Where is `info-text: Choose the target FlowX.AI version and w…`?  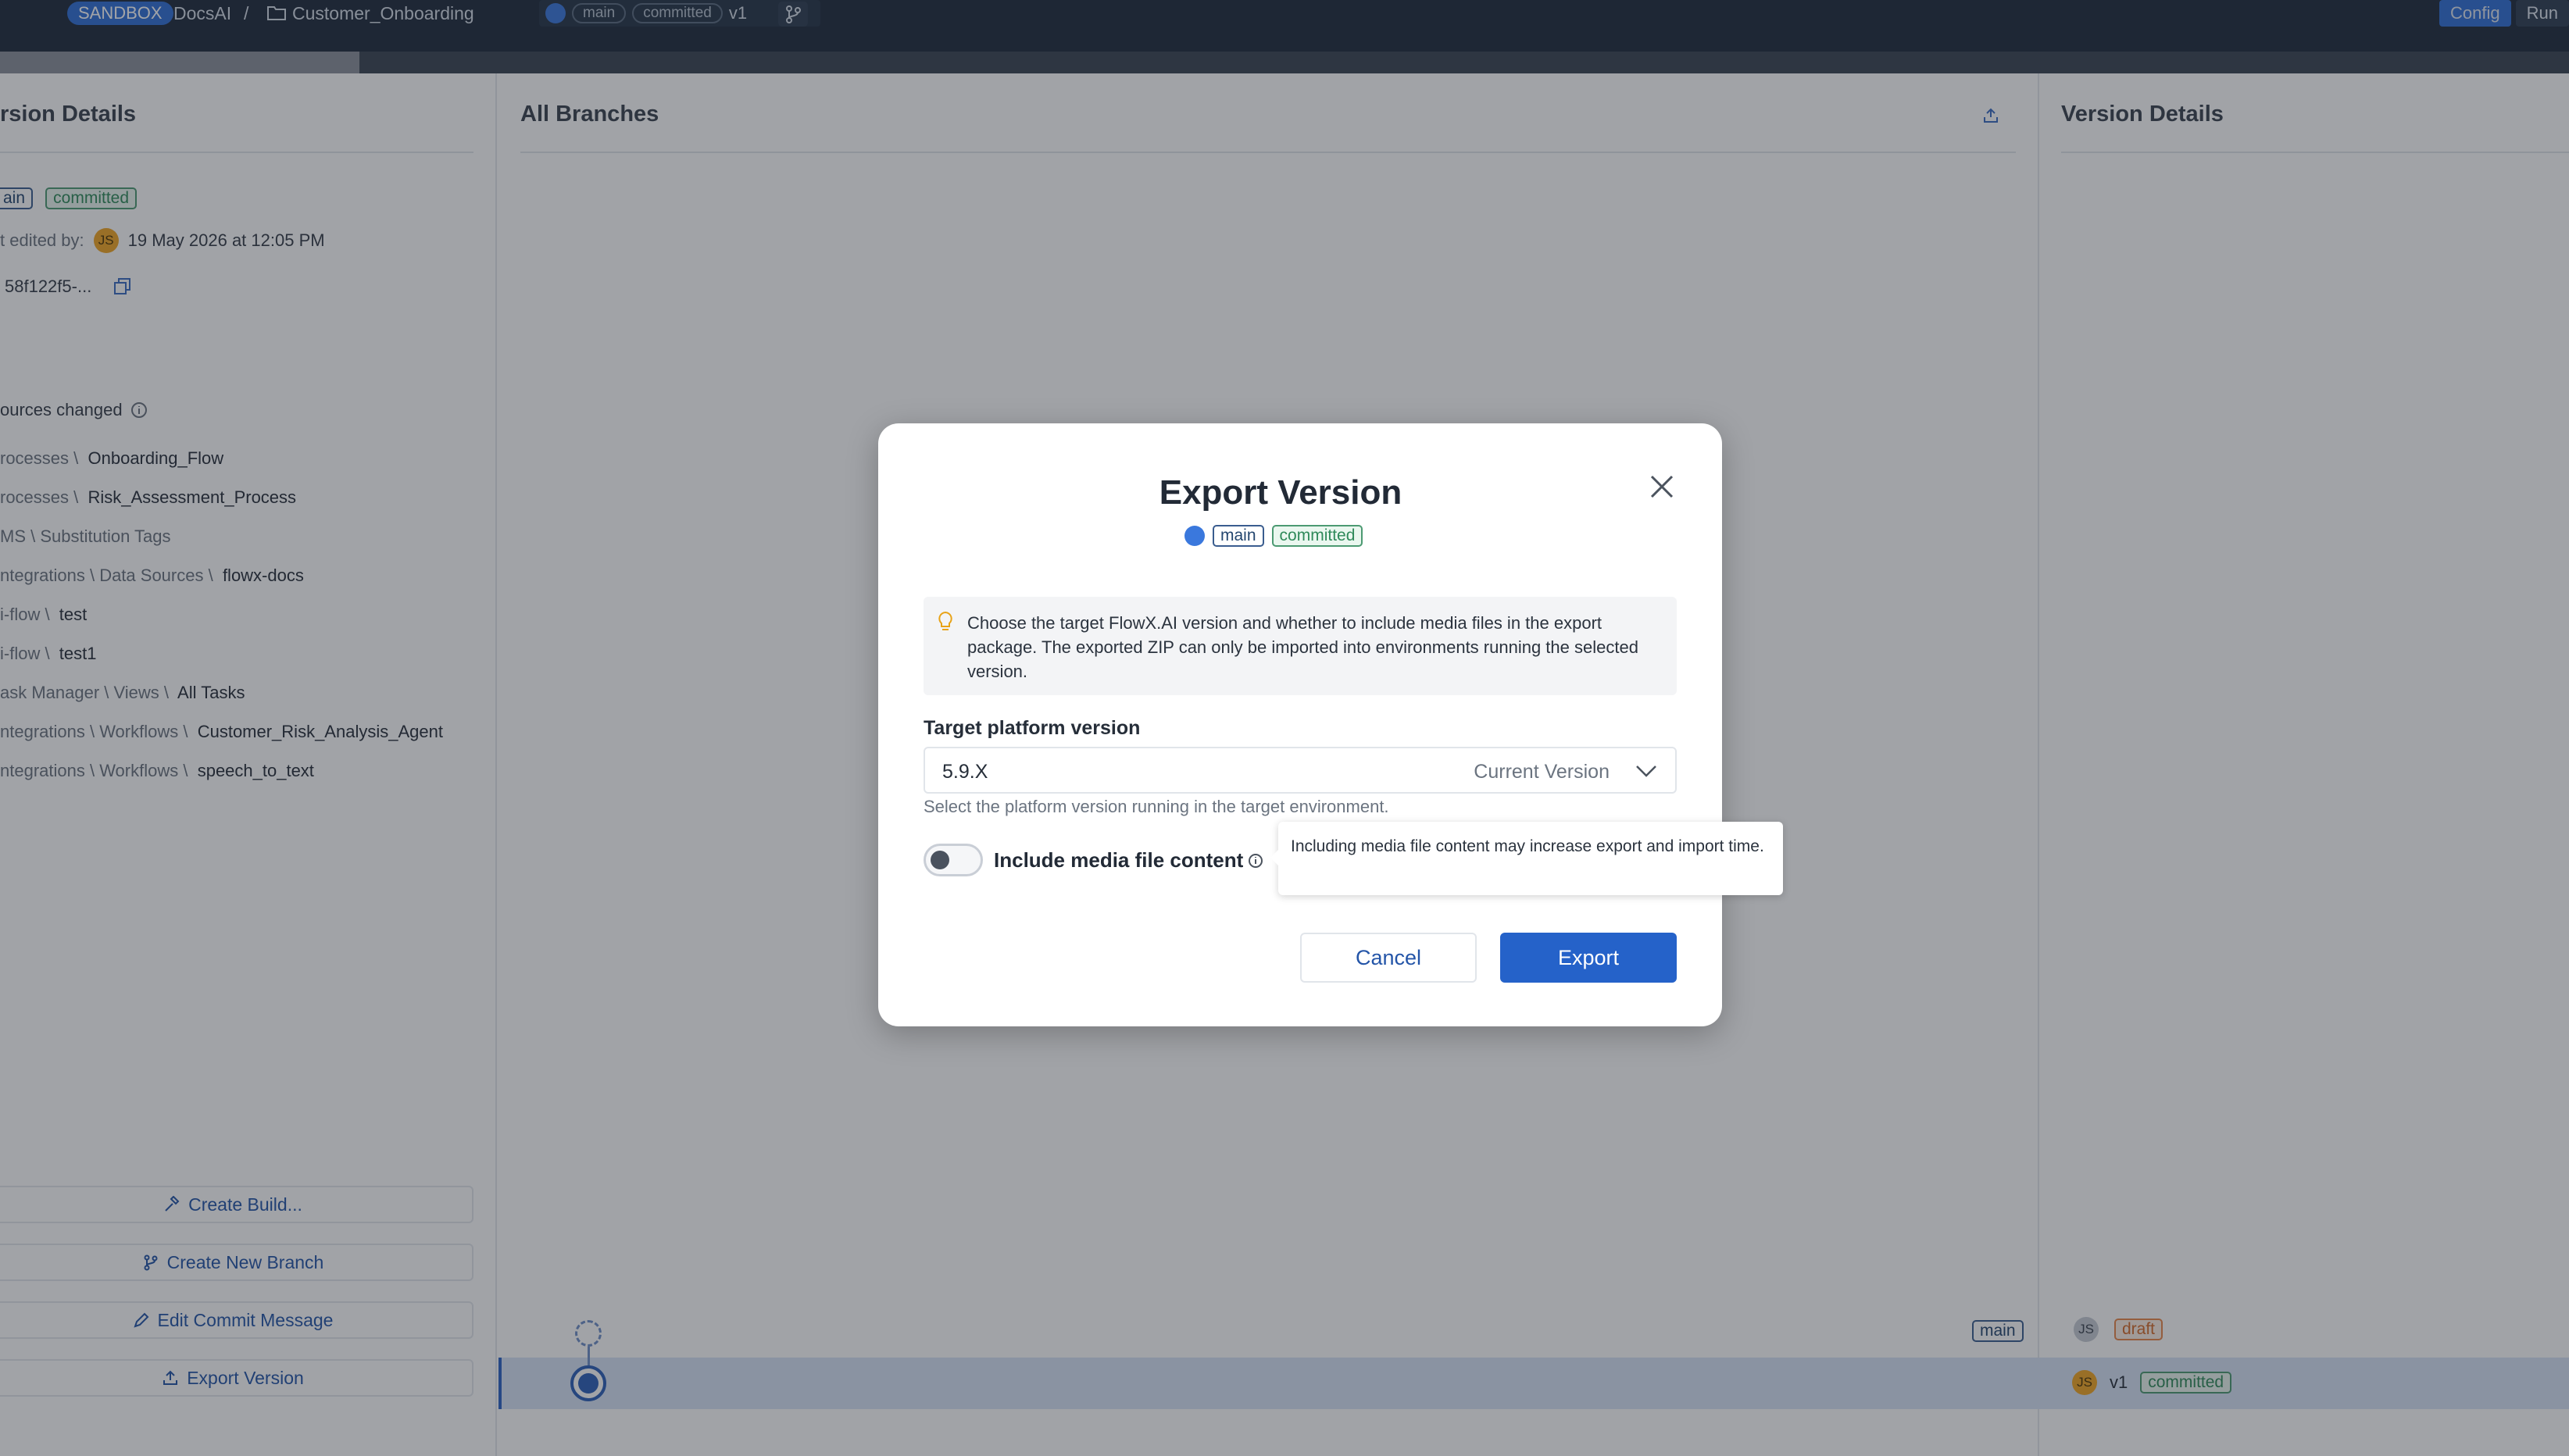 info-text: Choose the target FlowX.AI version and w… is located at coordinates (1302, 647).